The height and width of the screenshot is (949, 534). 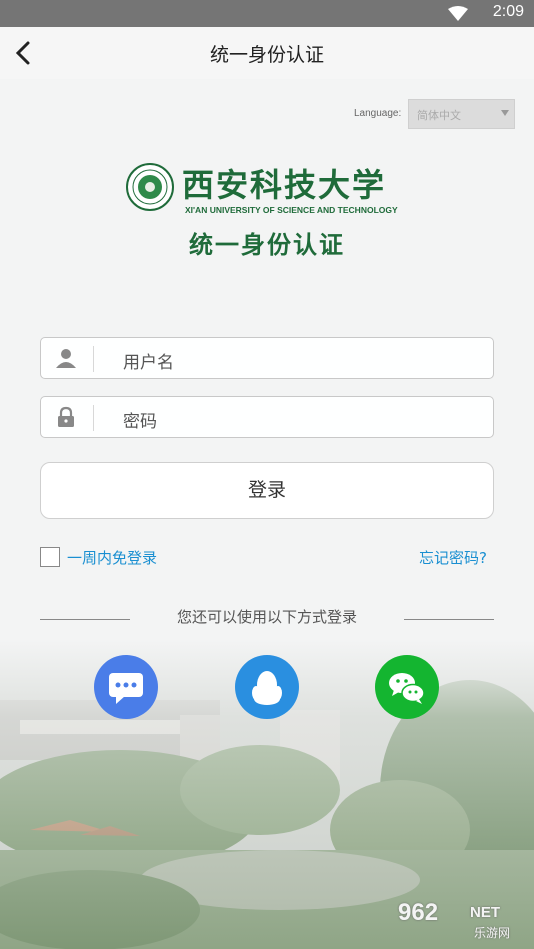 I want to click on login-button: 登录, so click(x=267, y=490).